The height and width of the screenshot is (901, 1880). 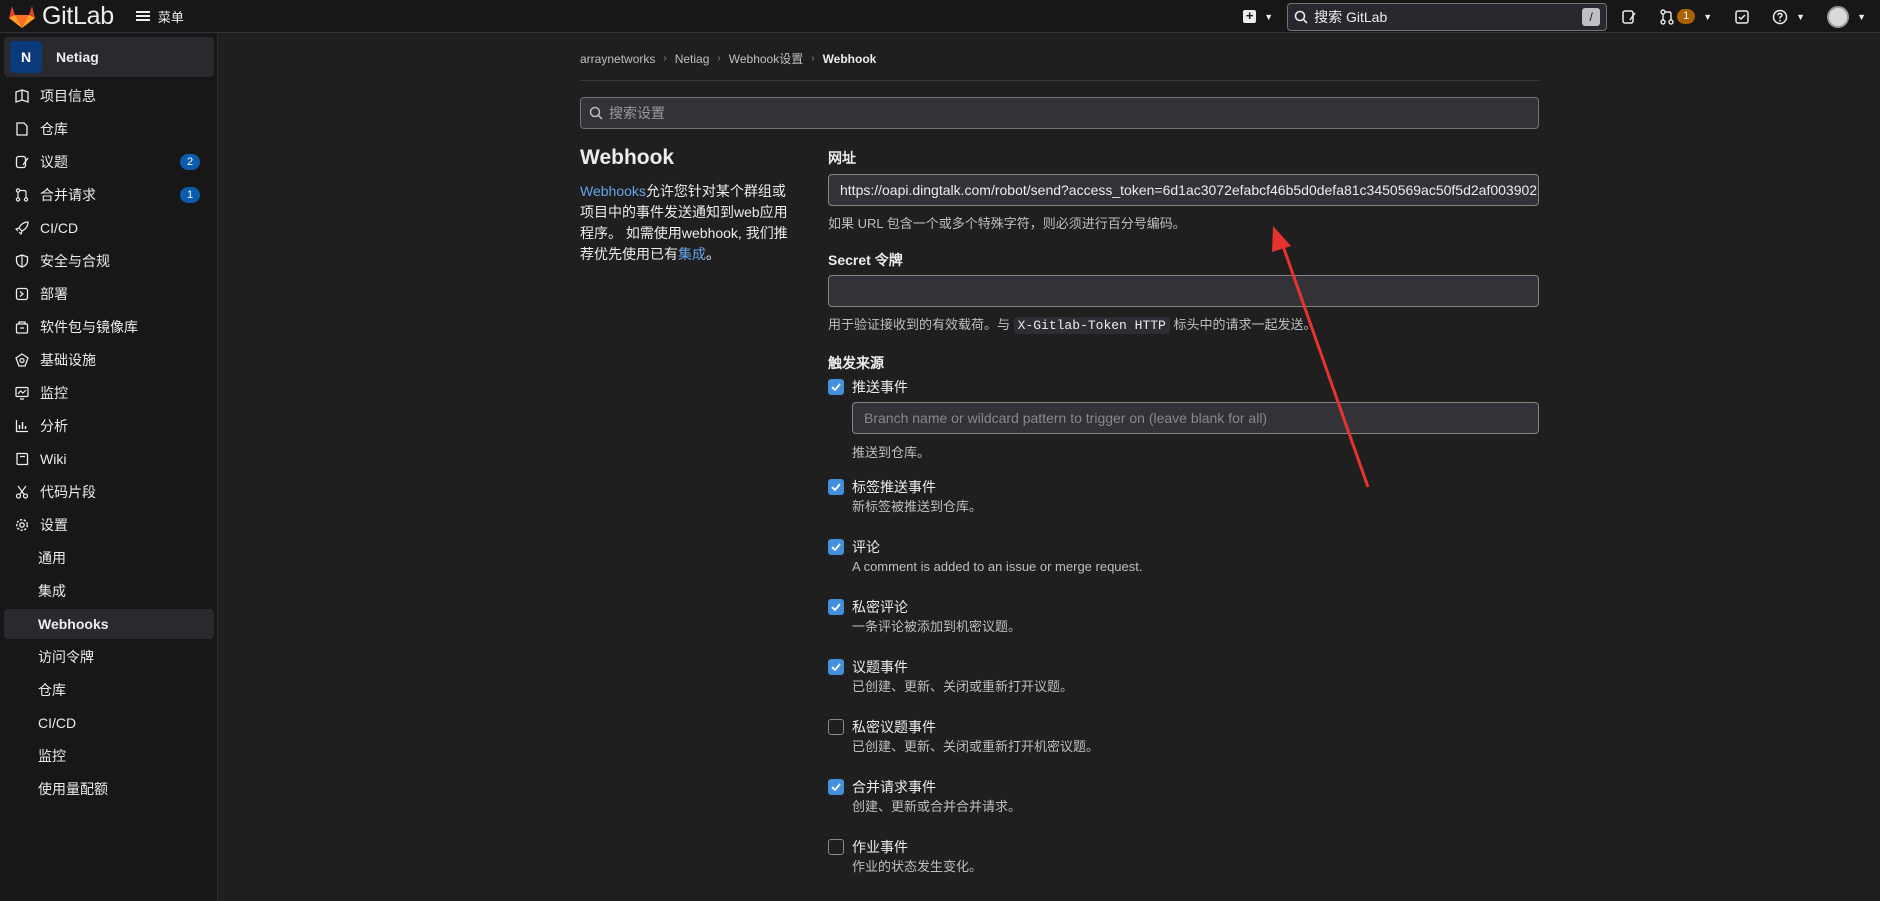 I want to click on breadcrumb-project: Netiag, so click(x=692, y=59).